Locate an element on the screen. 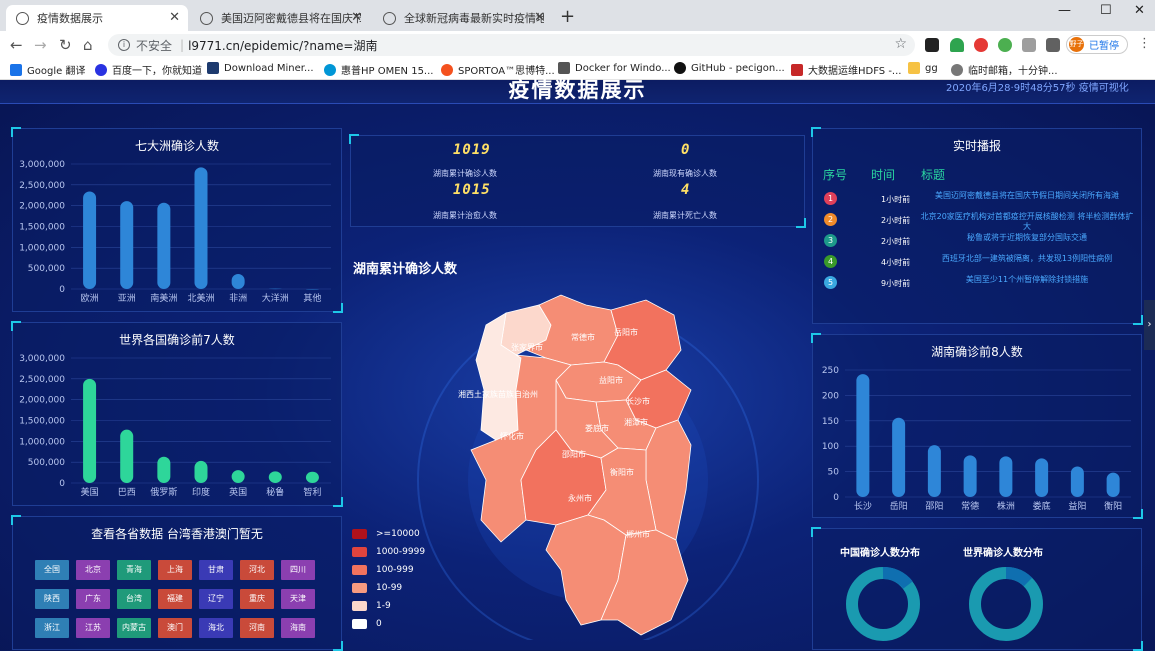 The image size is (1155, 651). province-button: 海北 is located at coordinates (216, 628).